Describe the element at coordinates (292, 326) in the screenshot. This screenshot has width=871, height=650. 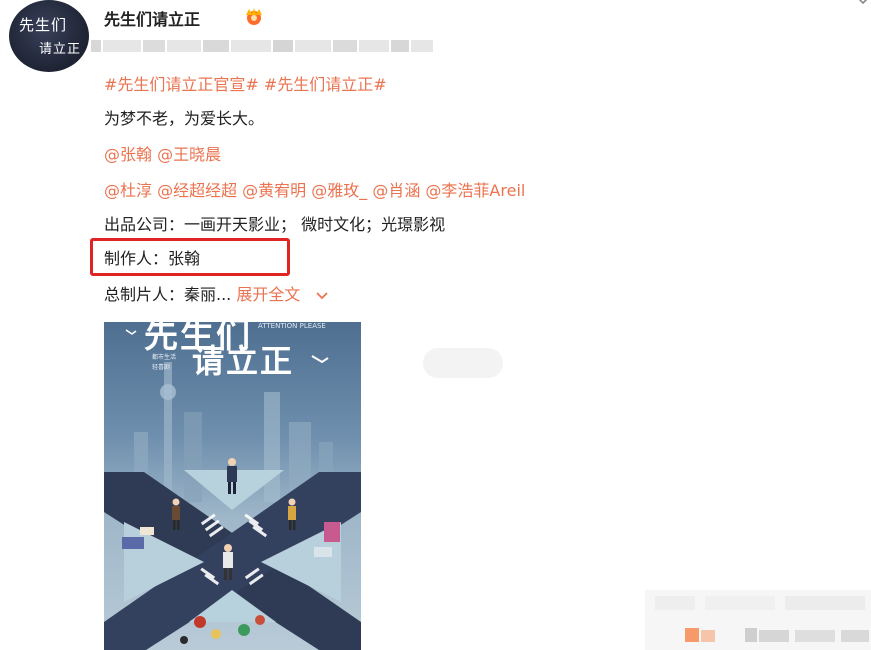
I see `poster-english-title: ATTENTION PLEASE` at that location.